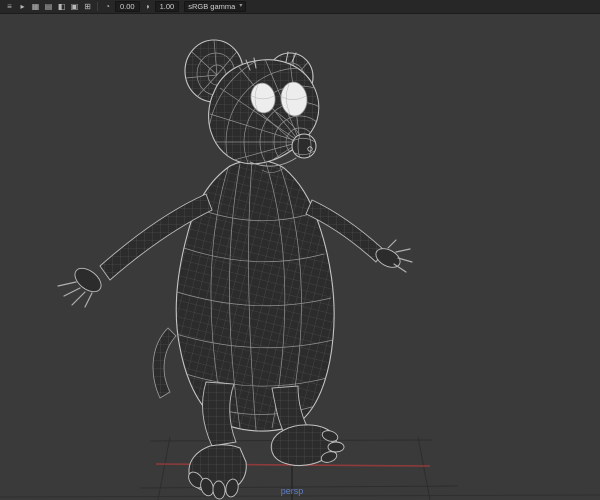 This screenshot has height=500, width=600. I want to click on add-panel-icon: ⊞, so click(87, 6).